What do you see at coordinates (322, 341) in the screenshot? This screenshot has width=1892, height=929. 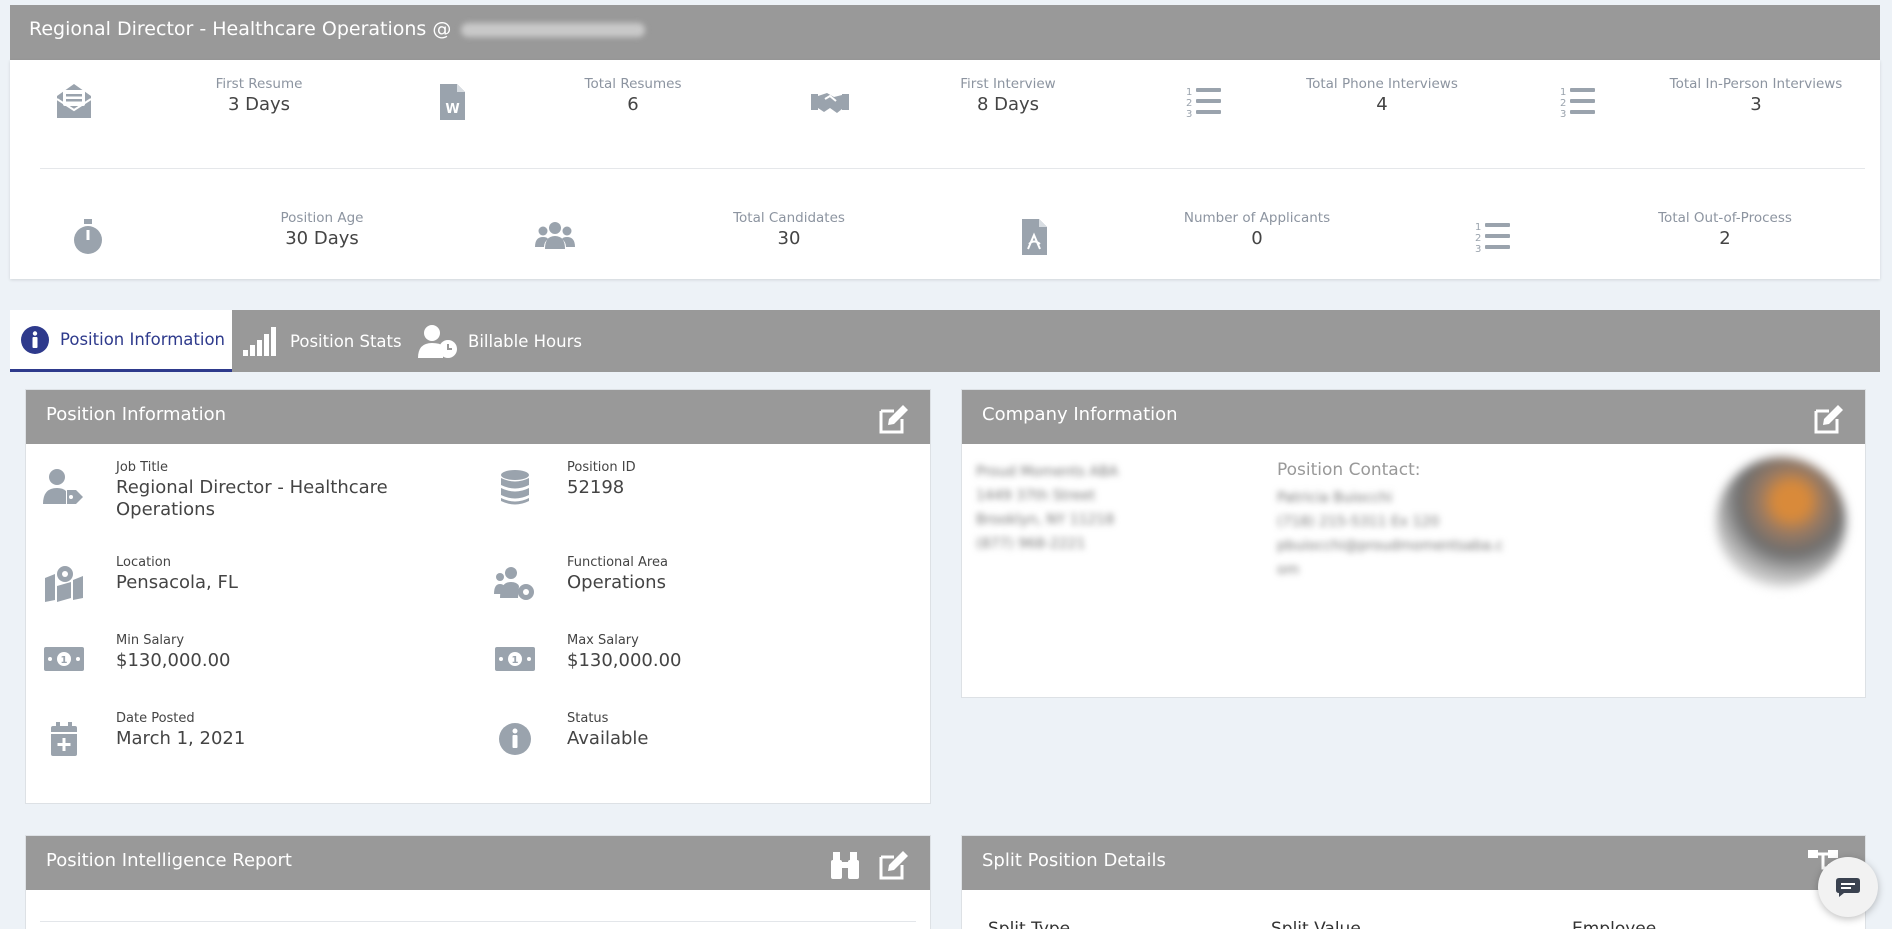 I see `tab-position-stats: Position Stats` at bounding box center [322, 341].